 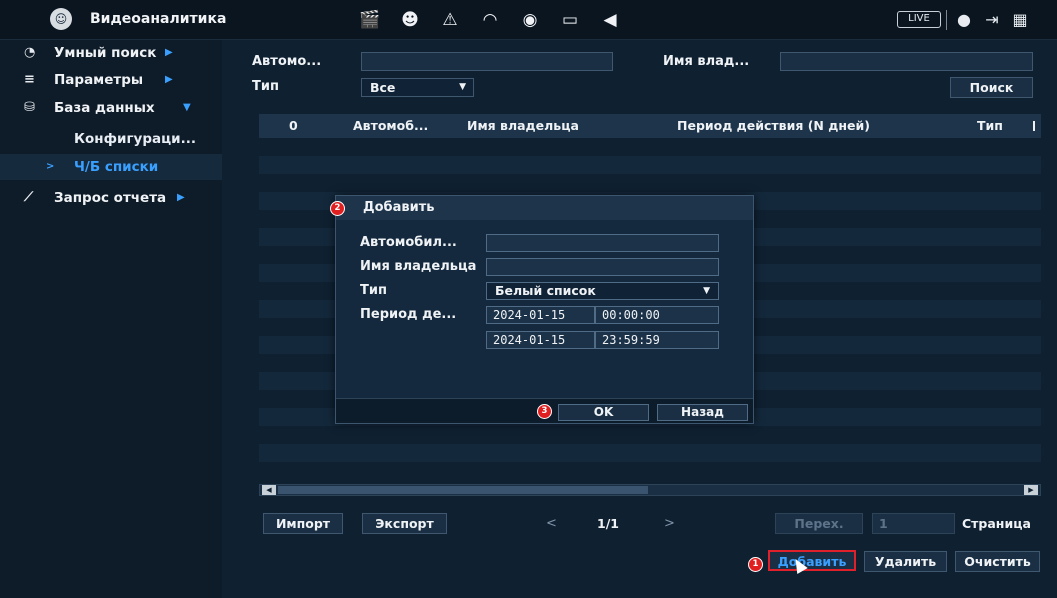 I want to click on target-icon: ◉, so click(x=530, y=20).